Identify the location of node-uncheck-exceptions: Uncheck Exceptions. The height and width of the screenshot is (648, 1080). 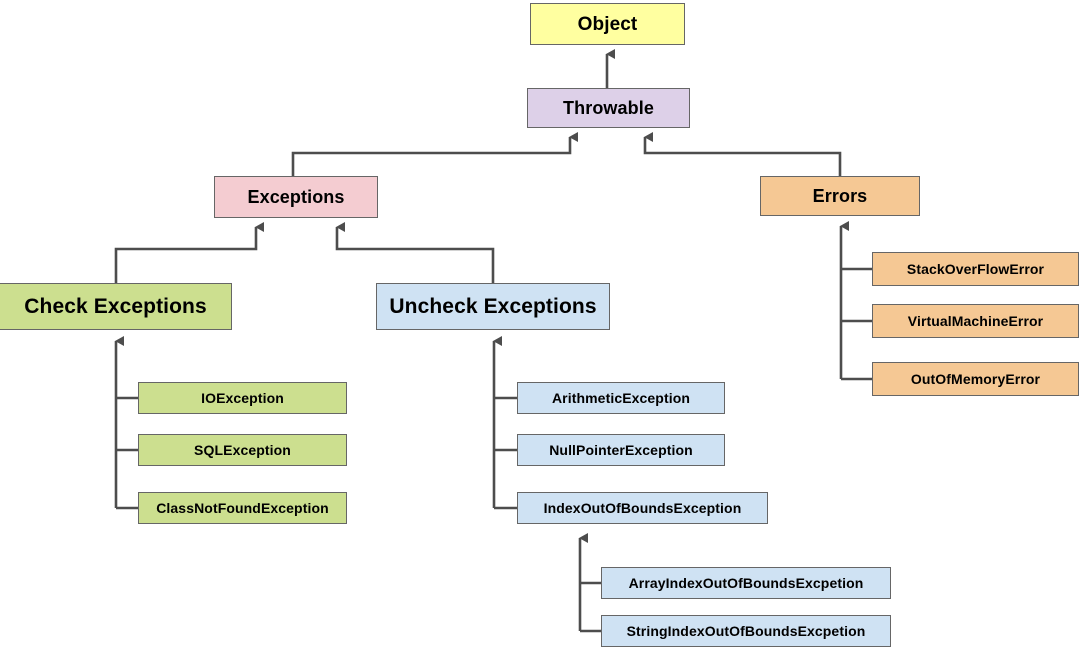
(493, 306).